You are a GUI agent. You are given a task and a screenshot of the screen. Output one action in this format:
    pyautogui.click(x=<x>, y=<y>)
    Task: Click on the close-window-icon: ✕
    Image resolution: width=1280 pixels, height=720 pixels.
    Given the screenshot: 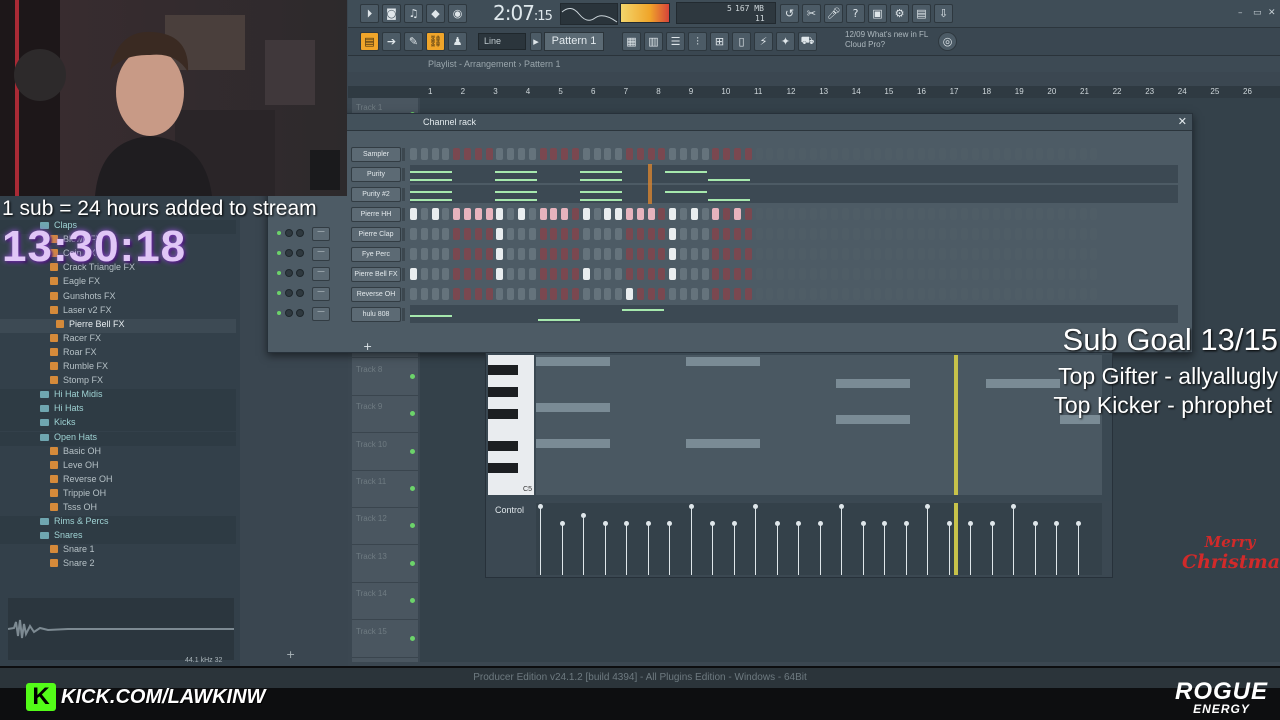 What is the action you would take?
    pyautogui.click(x=1274, y=13)
    